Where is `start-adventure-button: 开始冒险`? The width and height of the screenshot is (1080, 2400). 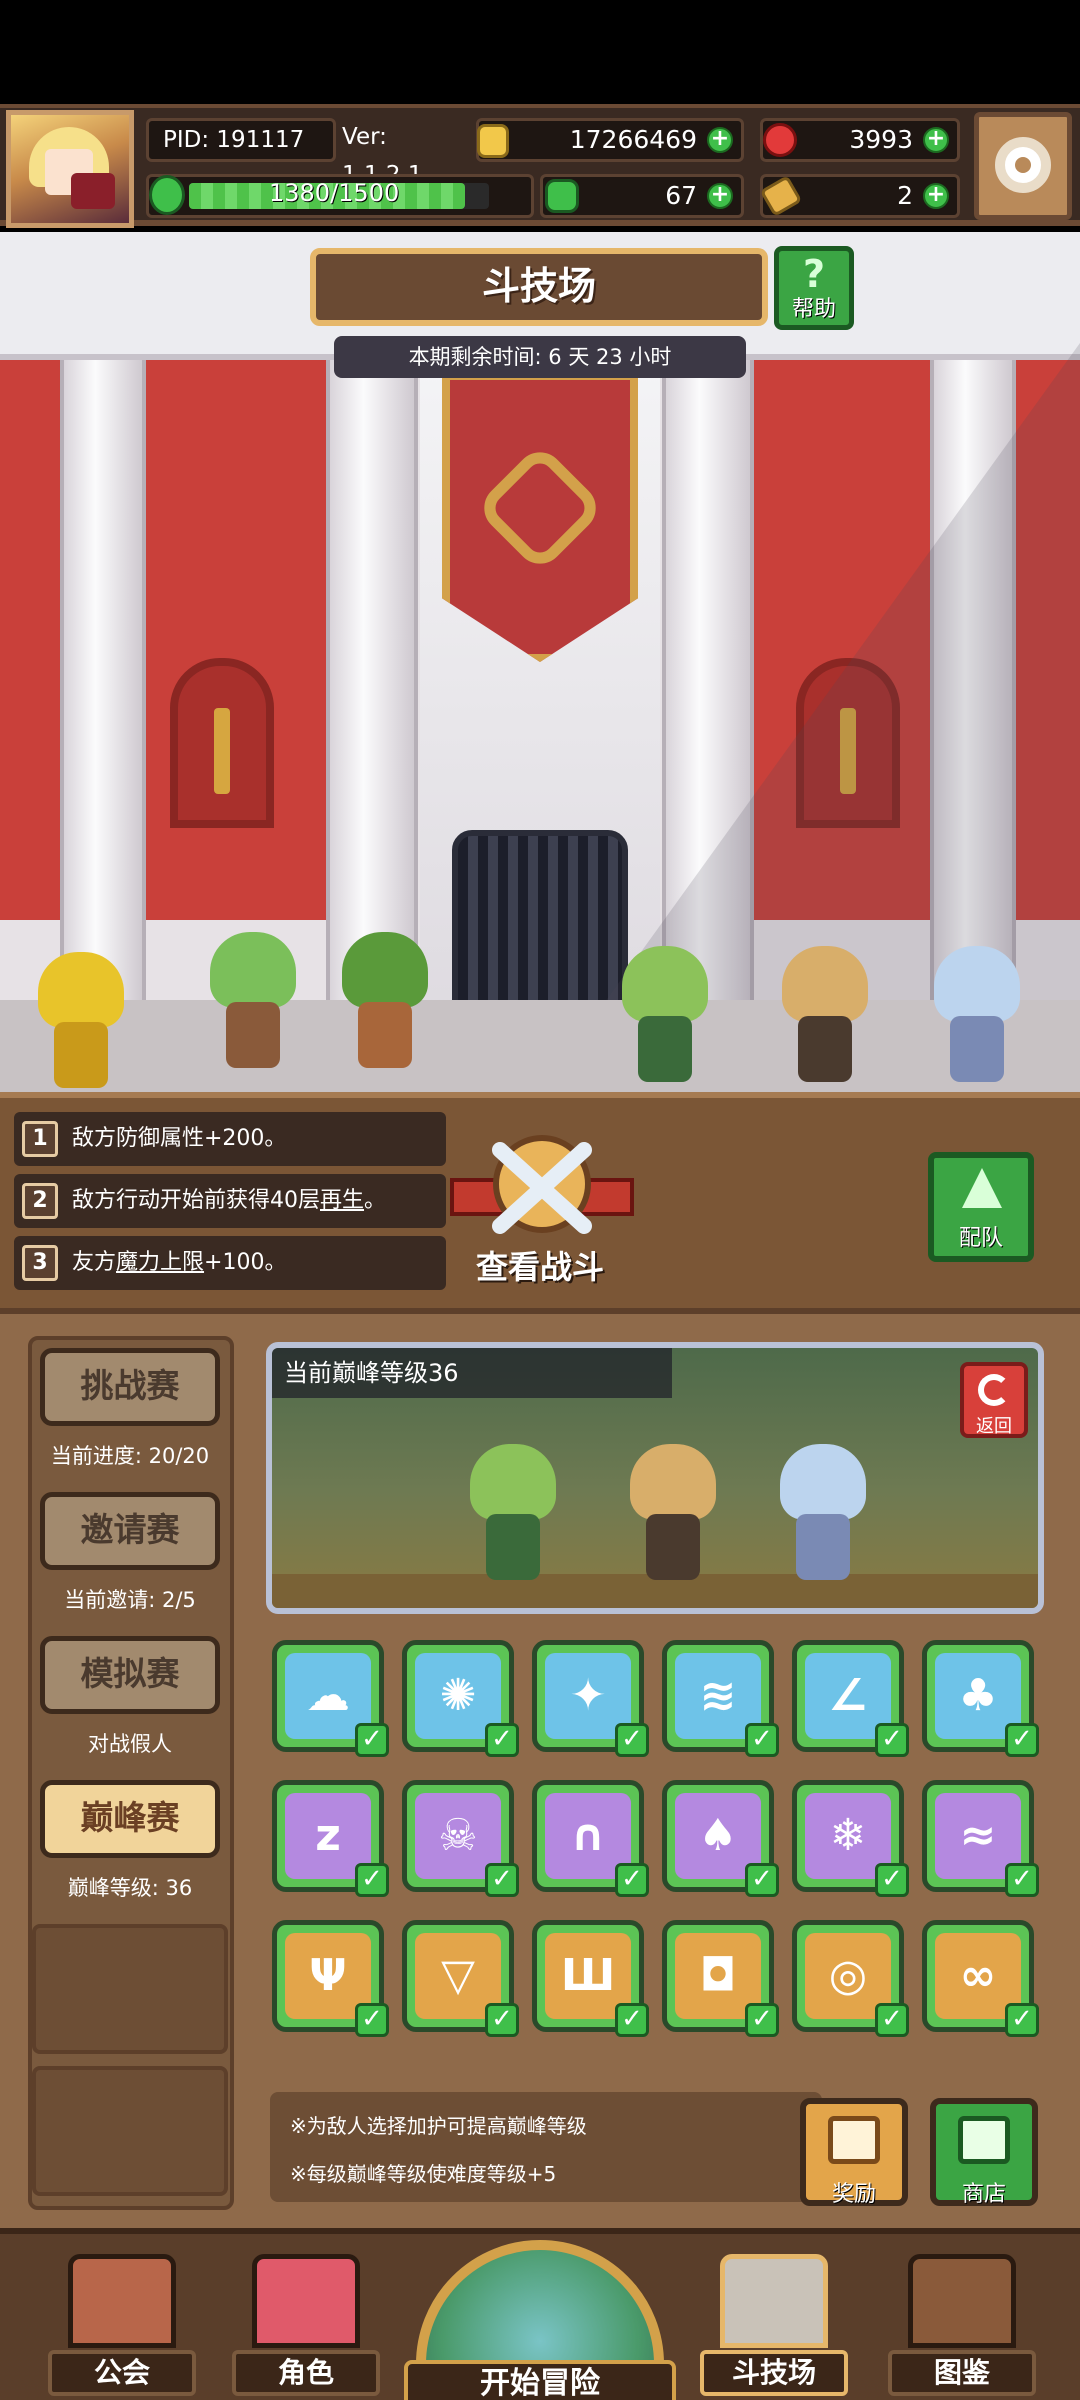 start-adventure-button: 开始冒险 is located at coordinates (540, 2320).